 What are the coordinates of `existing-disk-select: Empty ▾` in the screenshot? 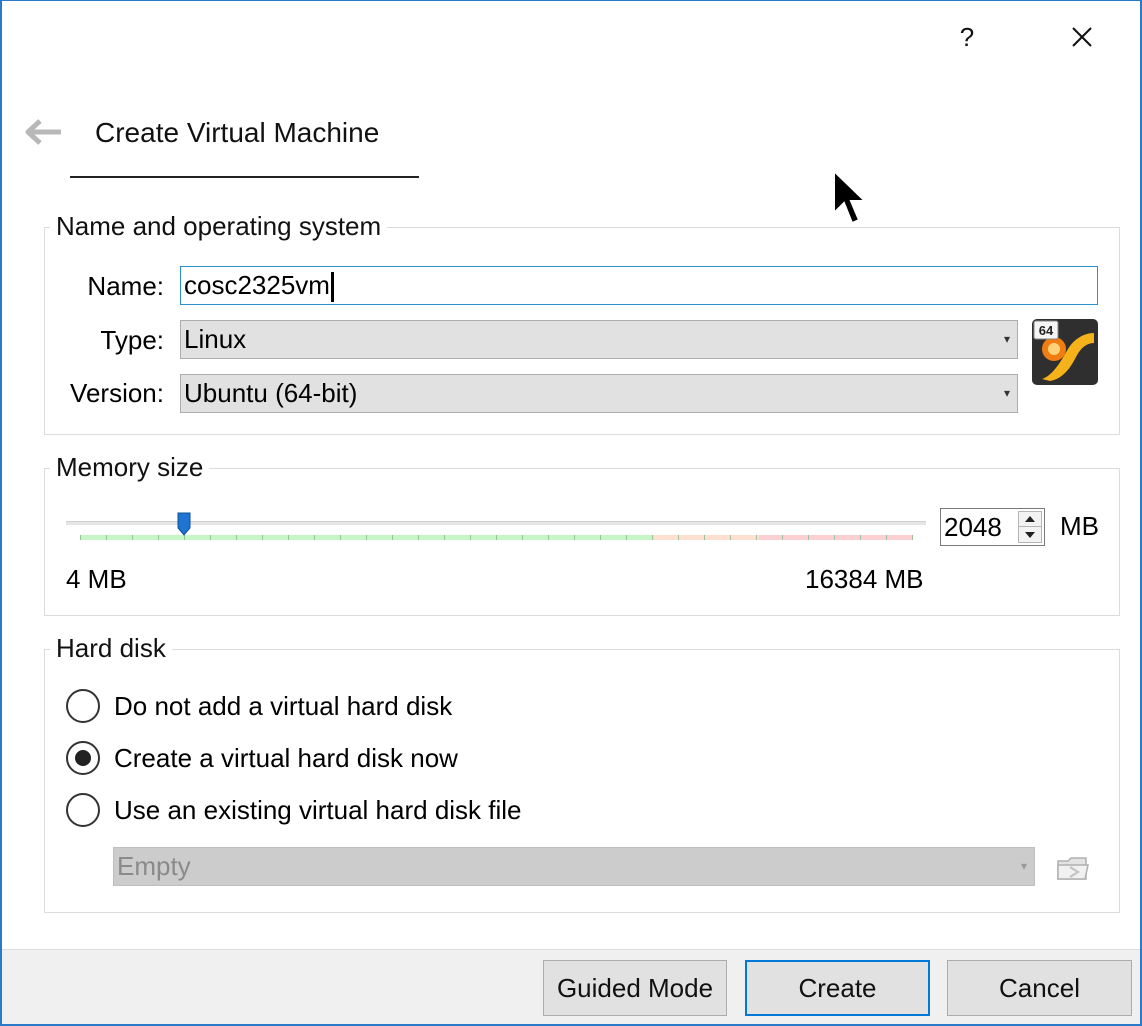 It's located at (574, 866).